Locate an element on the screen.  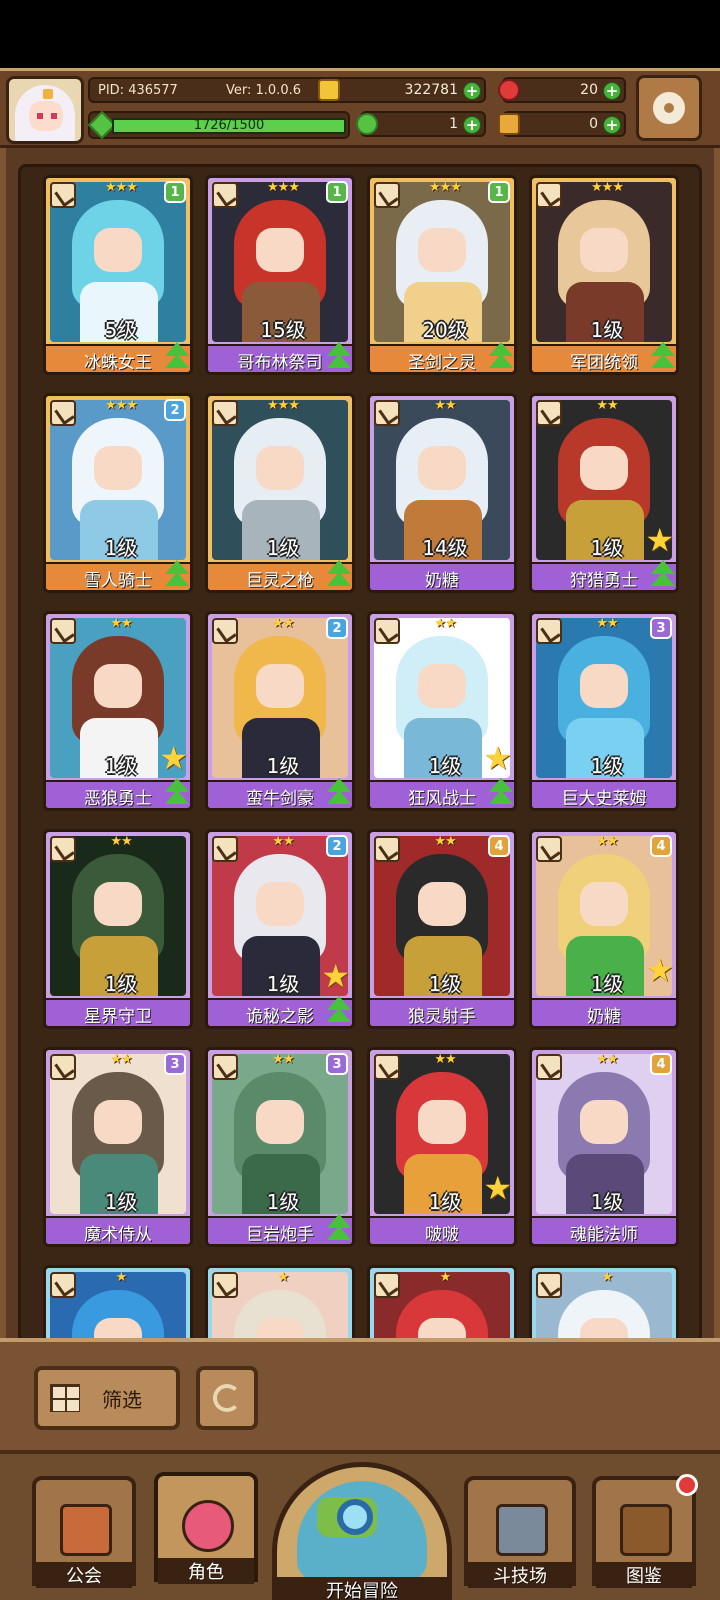
key-icon is located at coordinates (509, 124).